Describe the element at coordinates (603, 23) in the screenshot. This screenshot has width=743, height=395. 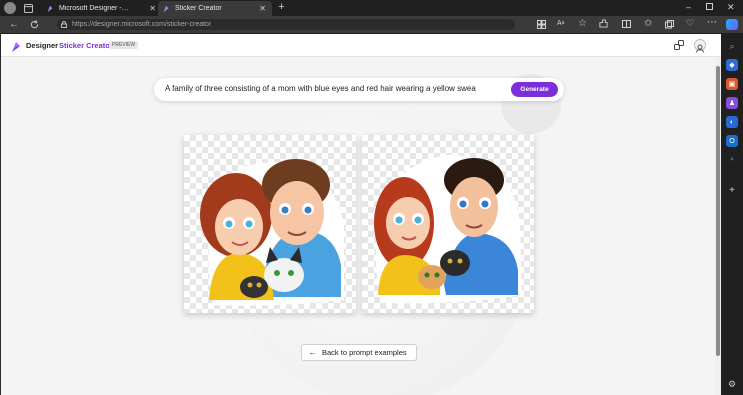
I see `extensions-icon` at that location.